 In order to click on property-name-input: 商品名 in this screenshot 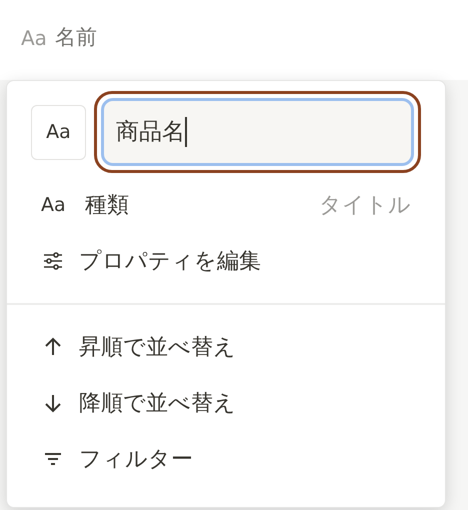, I will do `click(257, 132)`.